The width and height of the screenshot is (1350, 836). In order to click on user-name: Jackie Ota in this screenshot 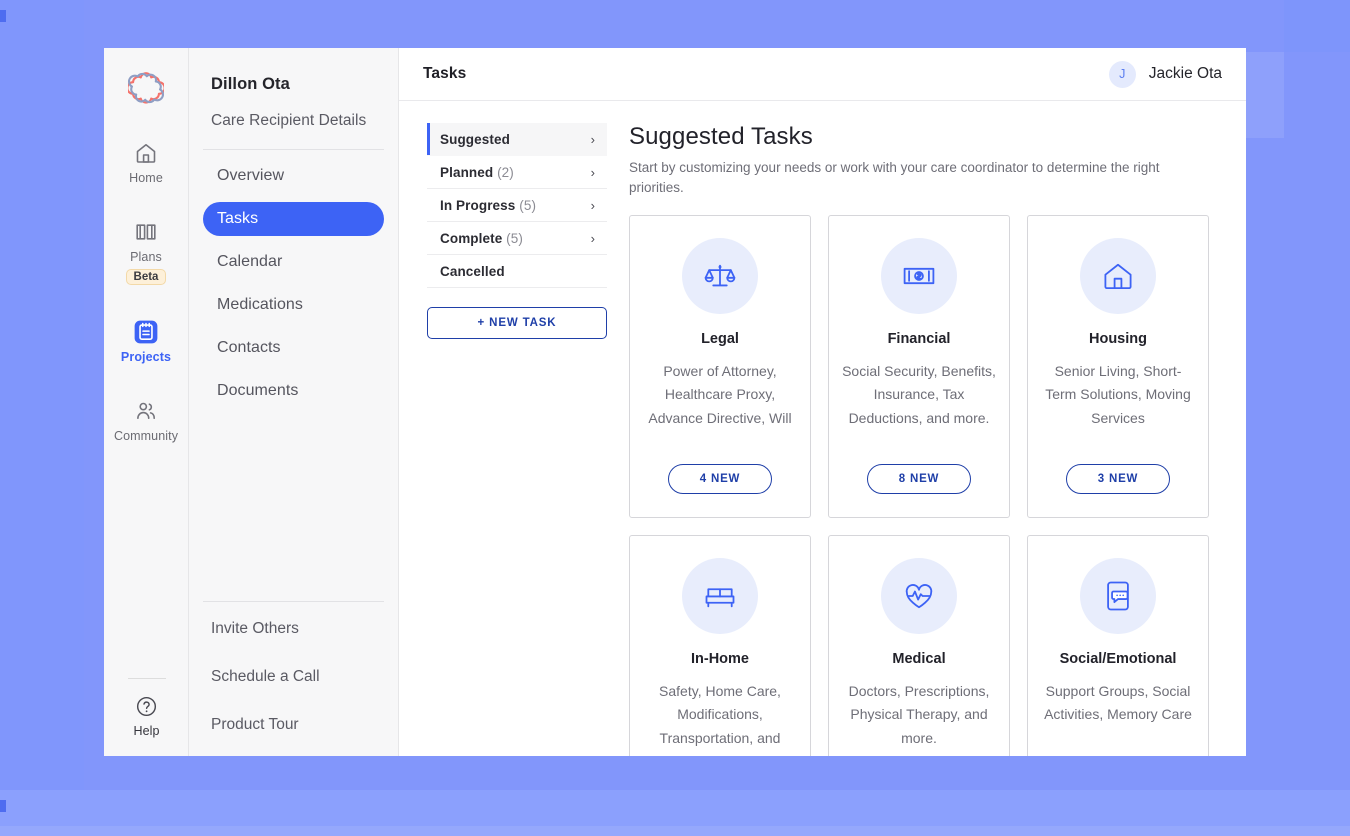, I will do `click(1185, 73)`.